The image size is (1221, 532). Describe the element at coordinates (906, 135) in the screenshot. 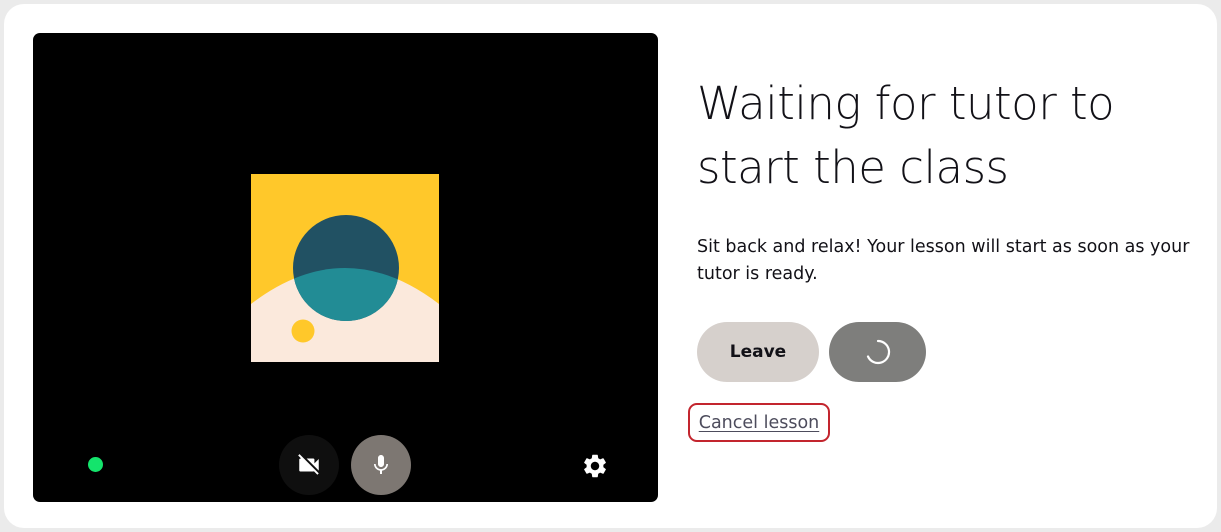

I see `page-title: Waiting for tutor to start the class` at that location.